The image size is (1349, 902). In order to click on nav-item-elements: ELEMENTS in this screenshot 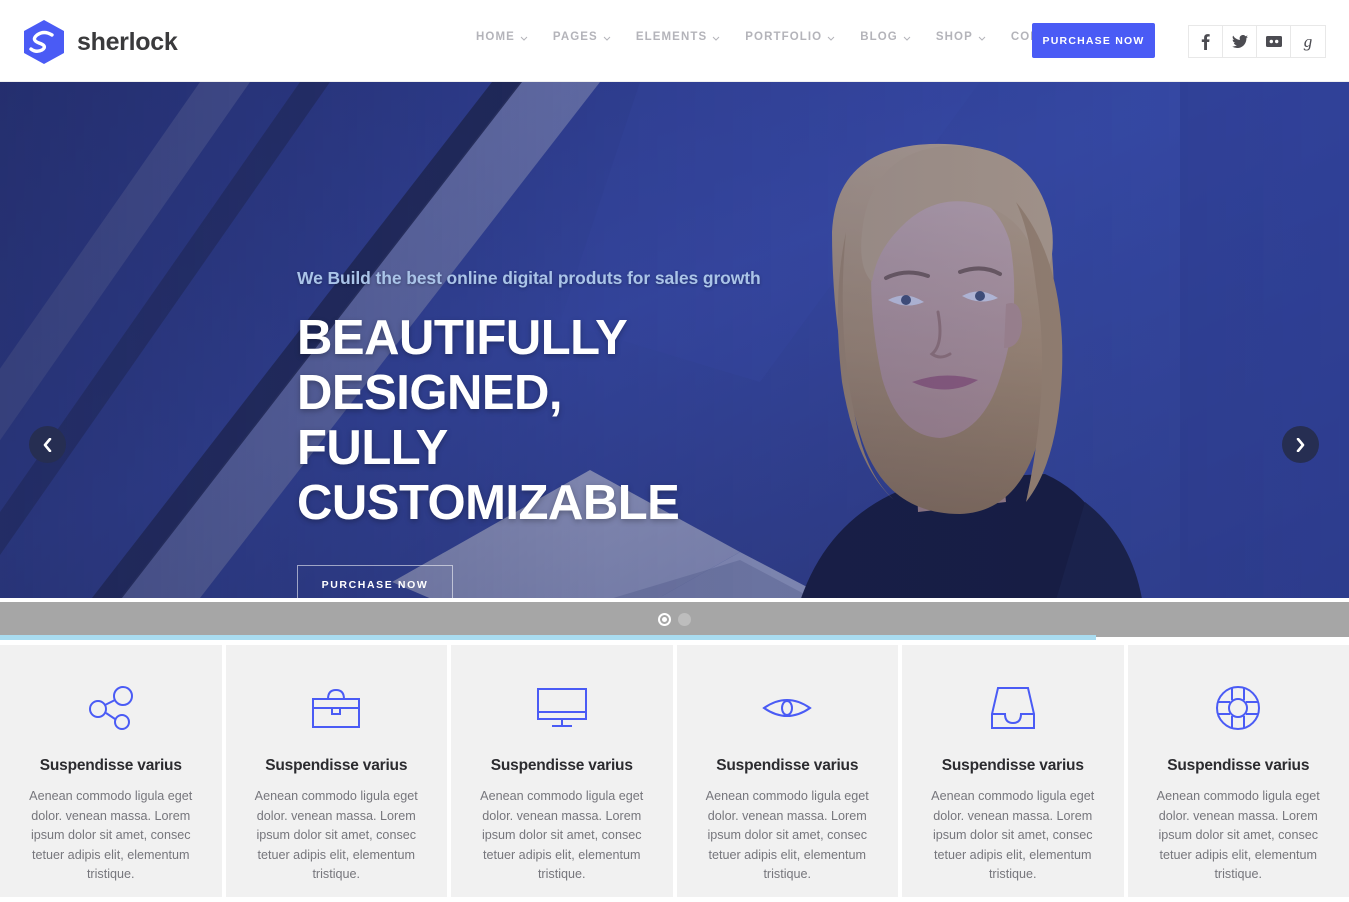, I will do `click(684, 37)`.